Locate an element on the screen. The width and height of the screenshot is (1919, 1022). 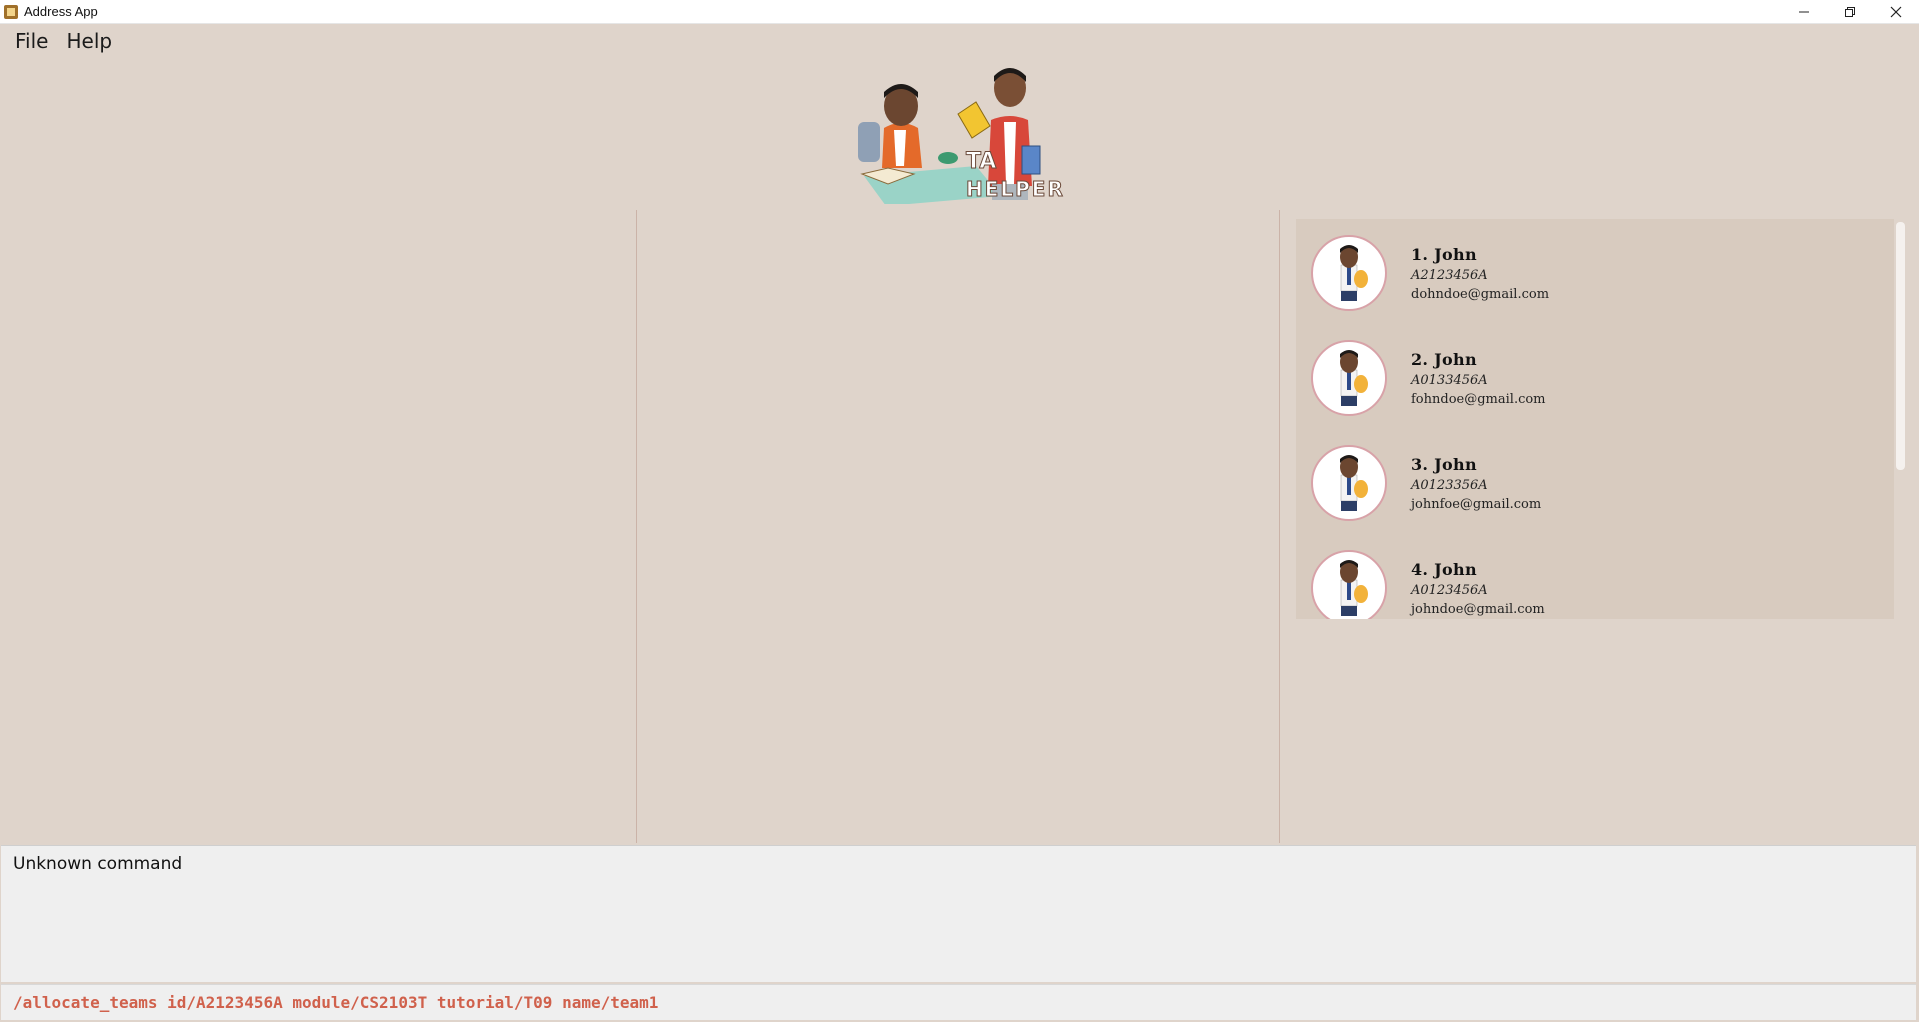
minimize-icon is located at coordinates (1804, 11).